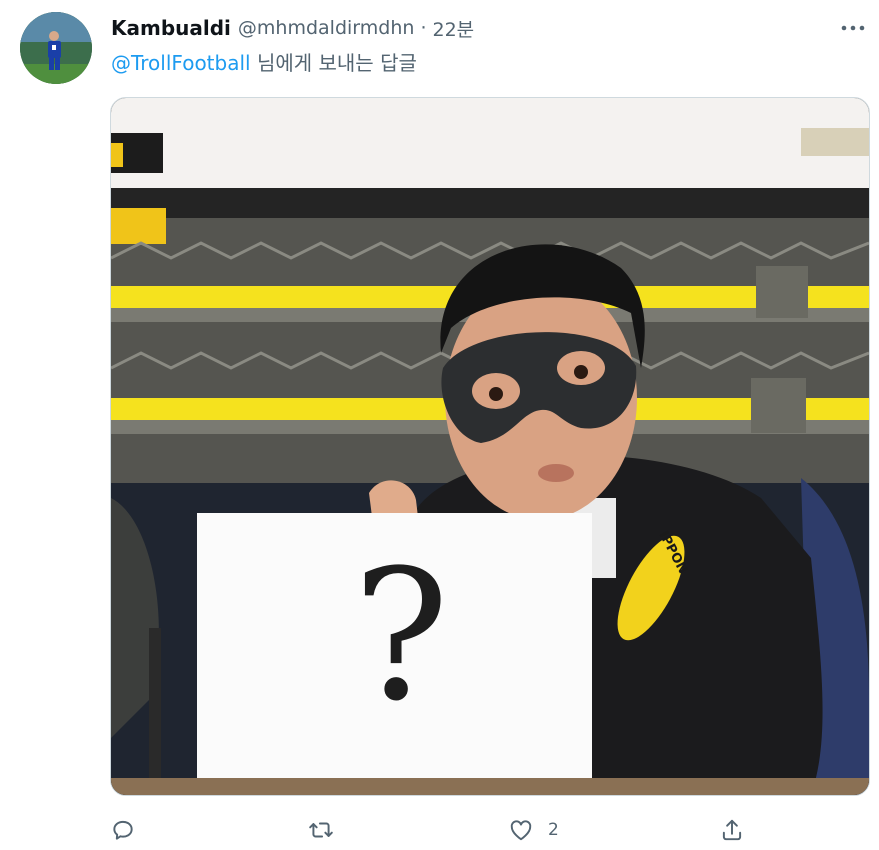 The width and height of the screenshot is (879, 850). I want to click on replying-to: @TrollFootball 님에게 보내는 답글, so click(264, 61).